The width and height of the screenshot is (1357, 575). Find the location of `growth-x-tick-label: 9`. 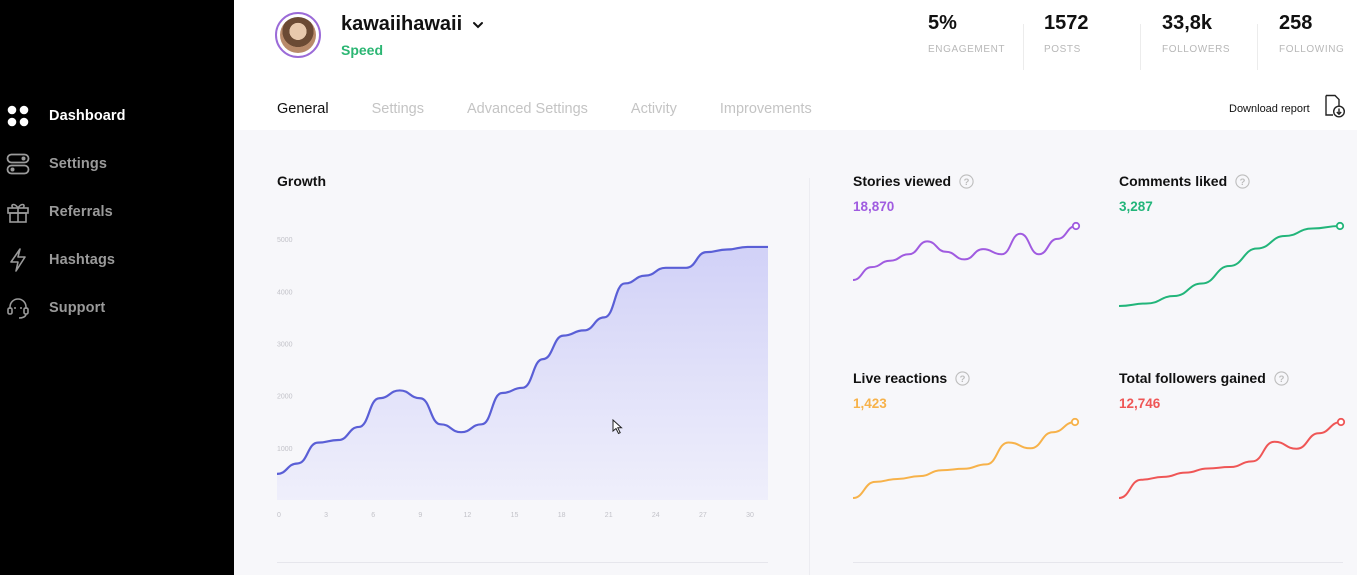

growth-x-tick-label: 9 is located at coordinates (420, 515).